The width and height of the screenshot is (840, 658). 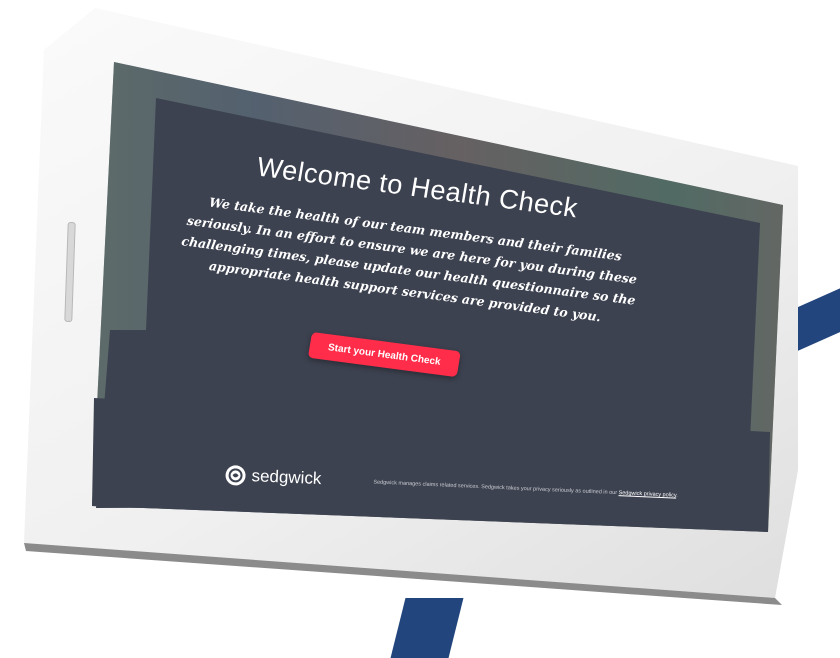 I want to click on brand-name: sedgwick, so click(x=286, y=477).